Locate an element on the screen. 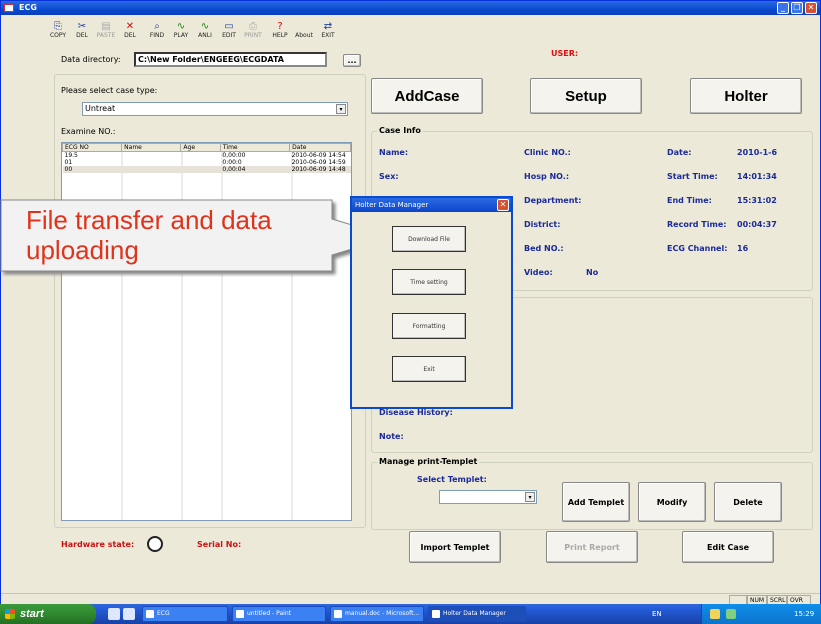 The width and height of the screenshot is (821, 624). tray-volume-icon is located at coordinates (715, 614).